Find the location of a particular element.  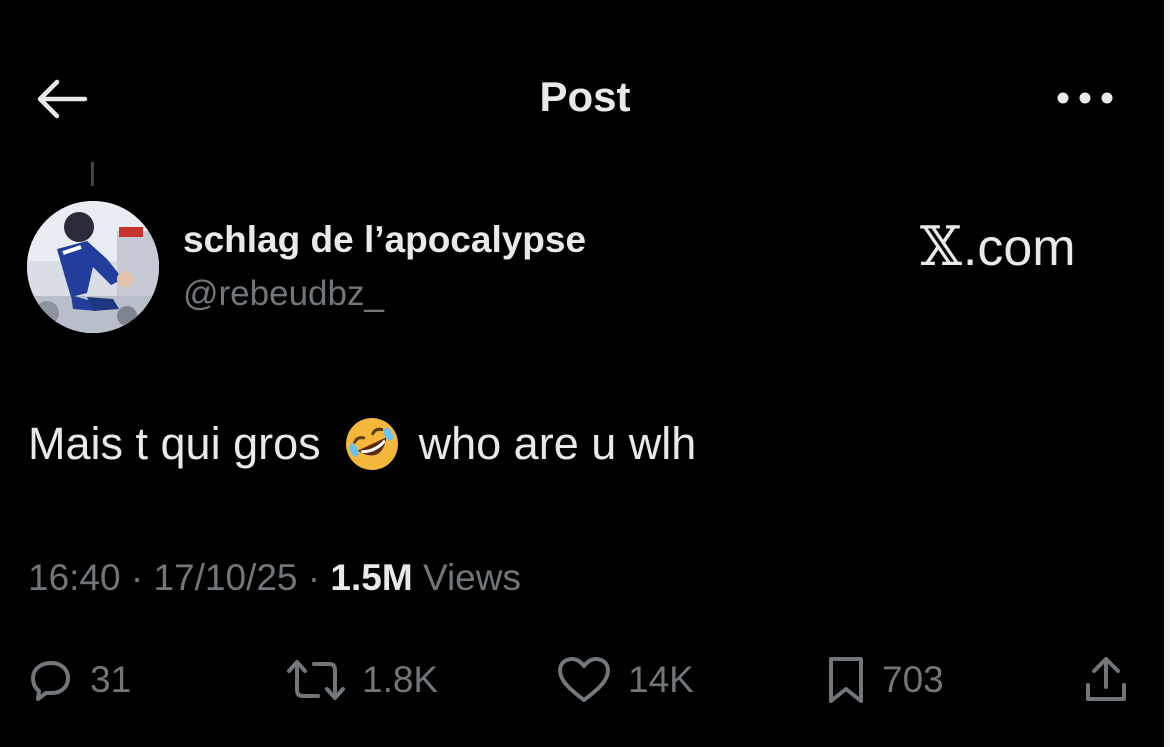

bookmark-count: 703 is located at coordinates (913, 679).